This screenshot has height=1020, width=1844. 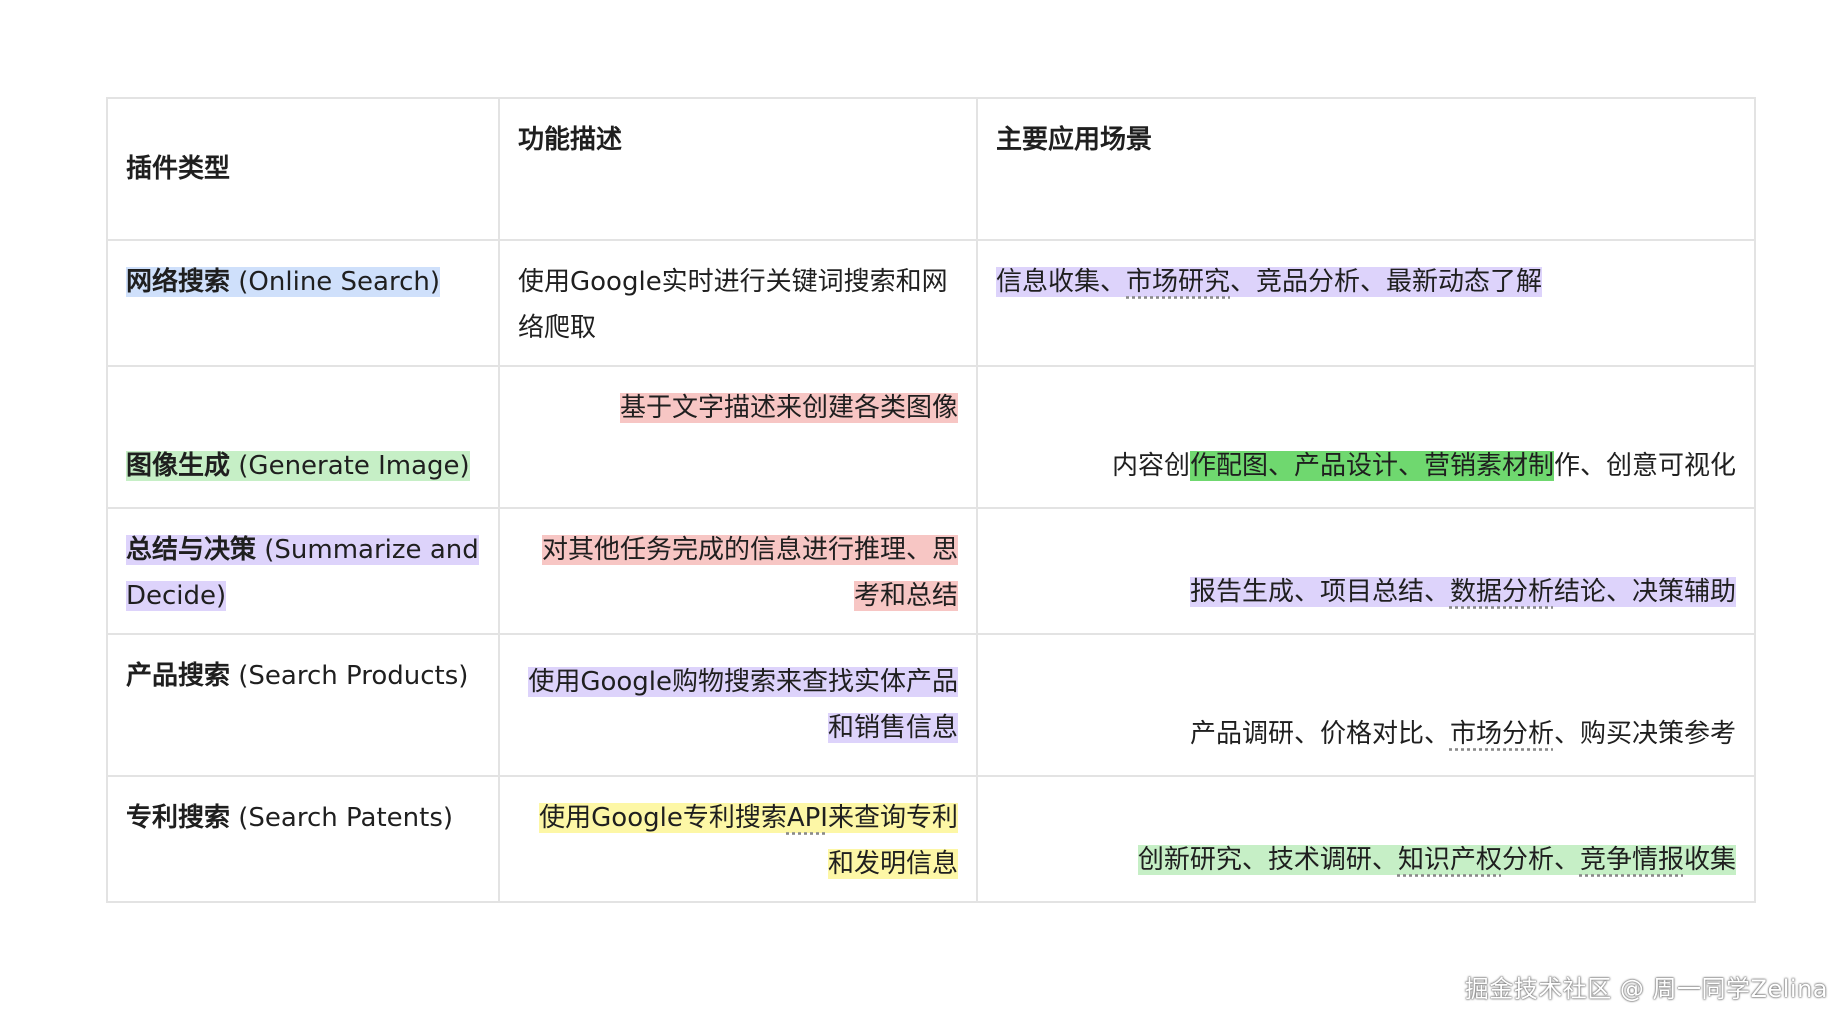 What do you see at coordinates (1540, 860) in the screenshot?
I see `scenario-text: 分析、` at bounding box center [1540, 860].